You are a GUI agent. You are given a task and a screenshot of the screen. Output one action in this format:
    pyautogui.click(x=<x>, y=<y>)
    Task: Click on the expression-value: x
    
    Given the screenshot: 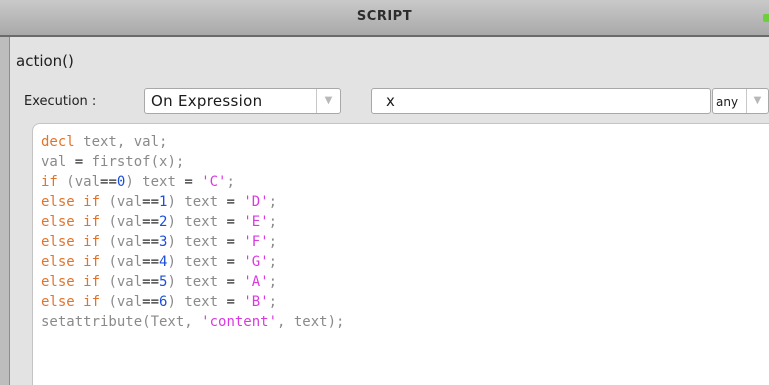 What is the action you would take?
    pyautogui.click(x=390, y=101)
    